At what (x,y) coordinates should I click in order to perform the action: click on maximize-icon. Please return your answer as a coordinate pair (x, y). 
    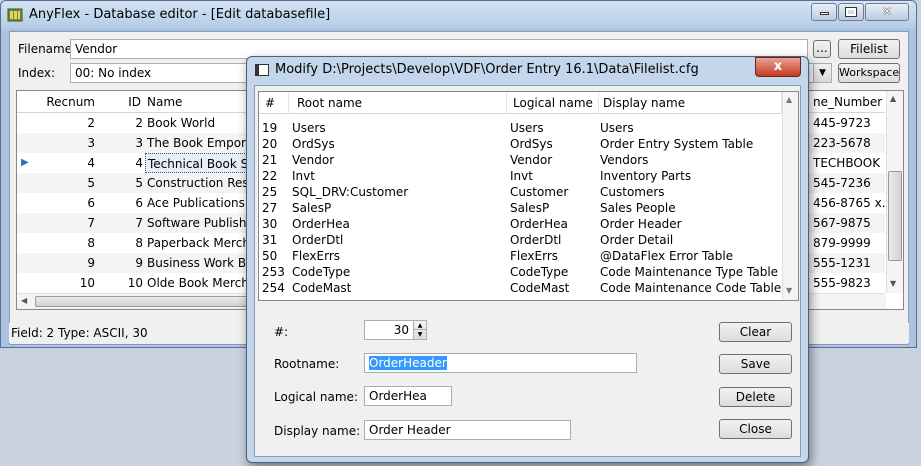
    Looking at the image, I should click on (851, 12).